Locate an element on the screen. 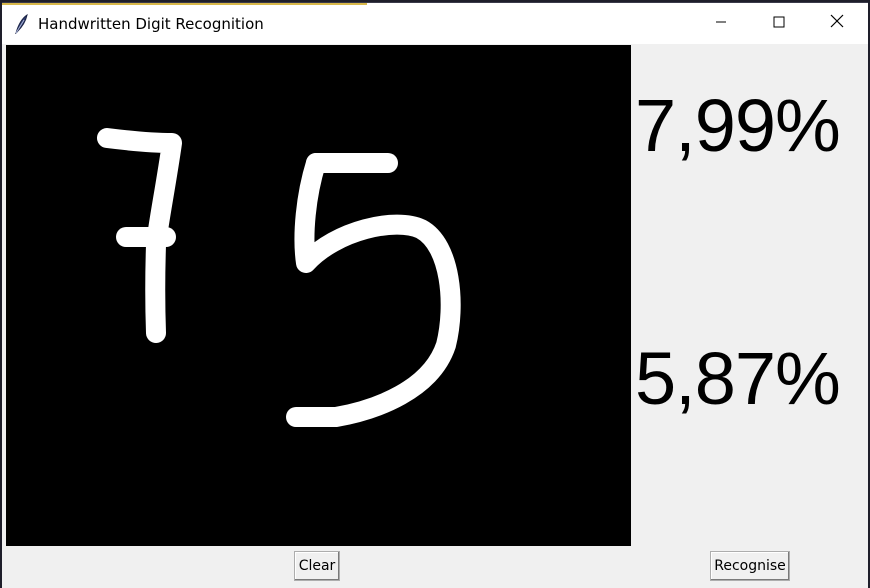 This screenshot has height=588, width=870. minimize-button is located at coordinates (721, 23).